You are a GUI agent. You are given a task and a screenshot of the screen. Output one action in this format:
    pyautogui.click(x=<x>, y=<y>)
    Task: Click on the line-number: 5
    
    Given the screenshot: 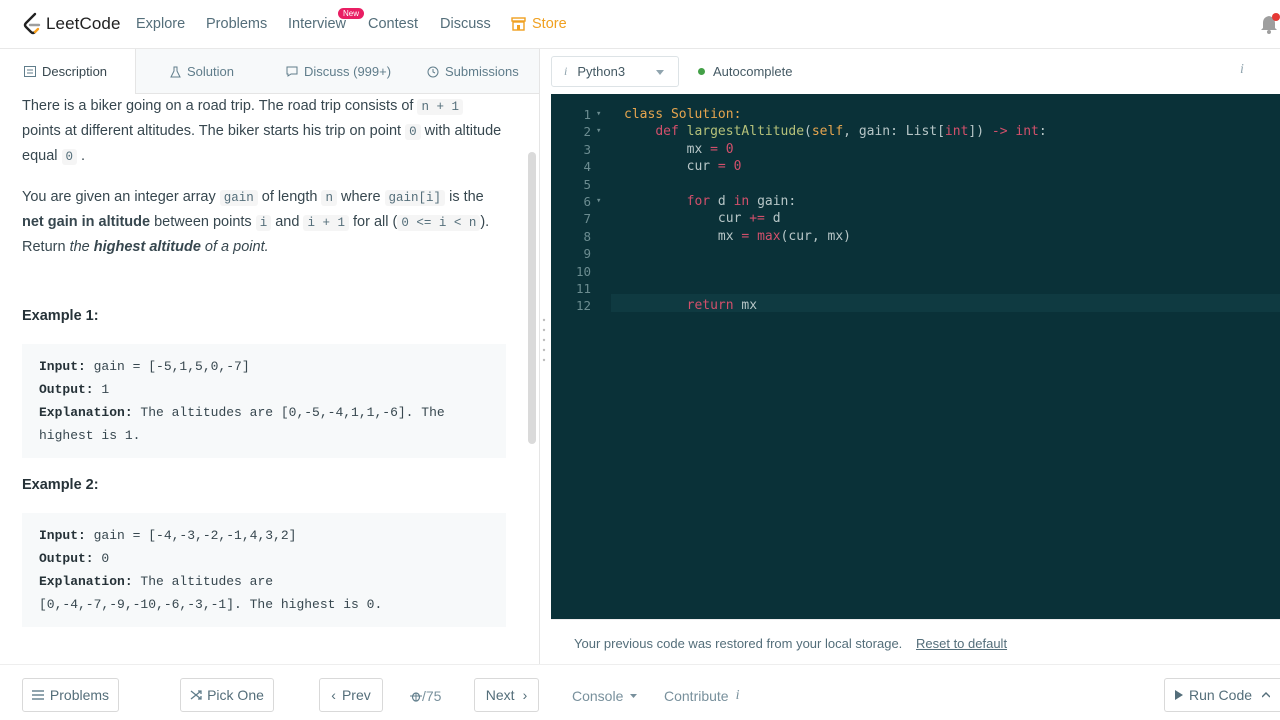 What is the action you would take?
    pyautogui.click(x=587, y=184)
    